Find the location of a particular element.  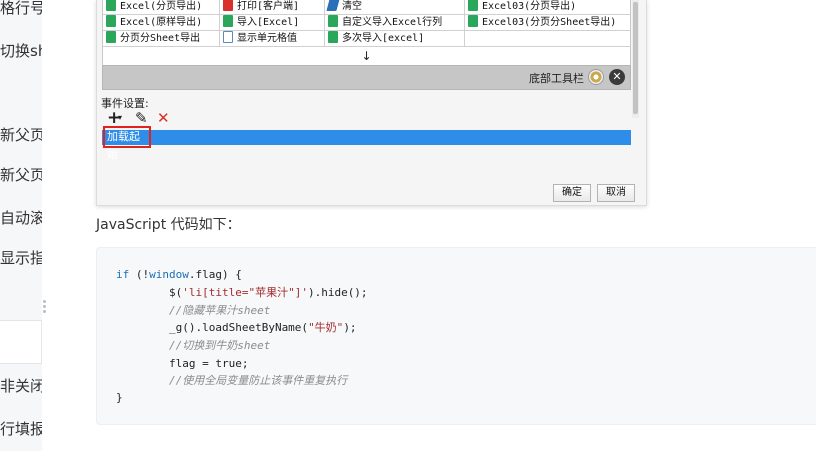

chevron-down-icon: ▾ is located at coordinates (120, 118).